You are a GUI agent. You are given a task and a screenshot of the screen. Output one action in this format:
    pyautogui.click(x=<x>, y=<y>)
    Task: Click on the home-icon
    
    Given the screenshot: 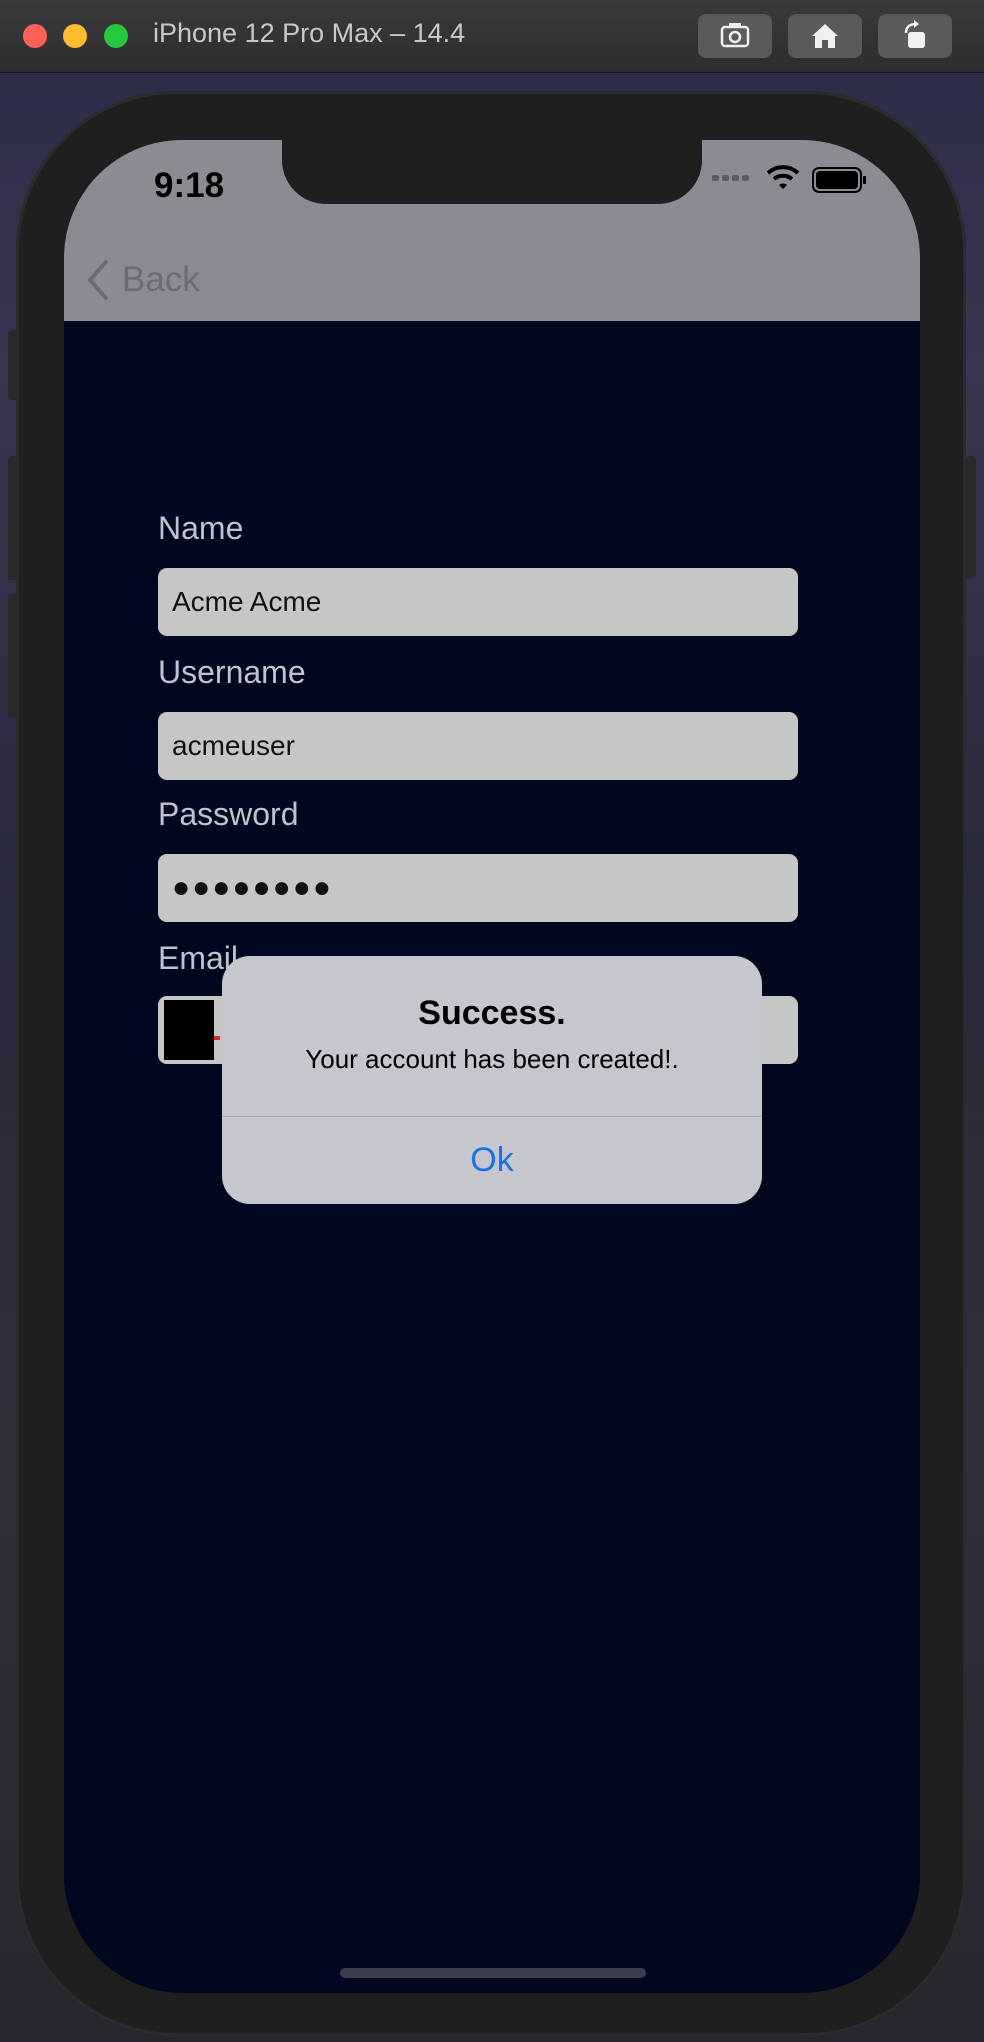 What is the action you would take?
    pyautogui.click(x=825, y=36)
    